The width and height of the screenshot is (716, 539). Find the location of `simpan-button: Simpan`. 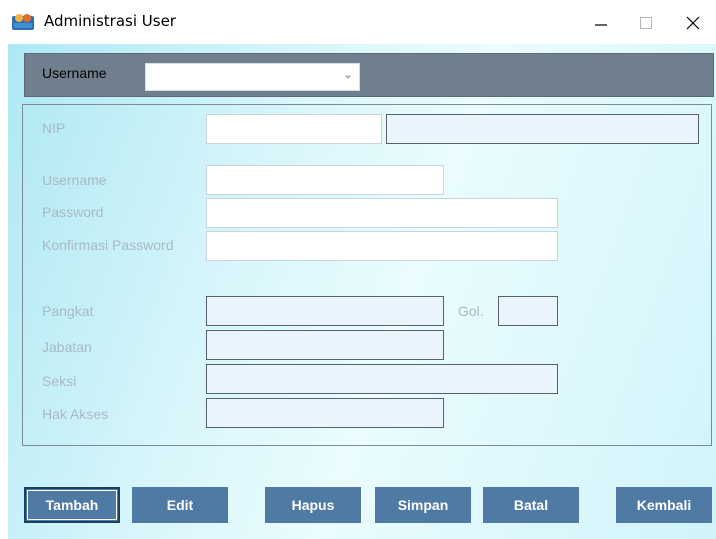

simpan-button: Simpan is located at coordinates (423, 505).